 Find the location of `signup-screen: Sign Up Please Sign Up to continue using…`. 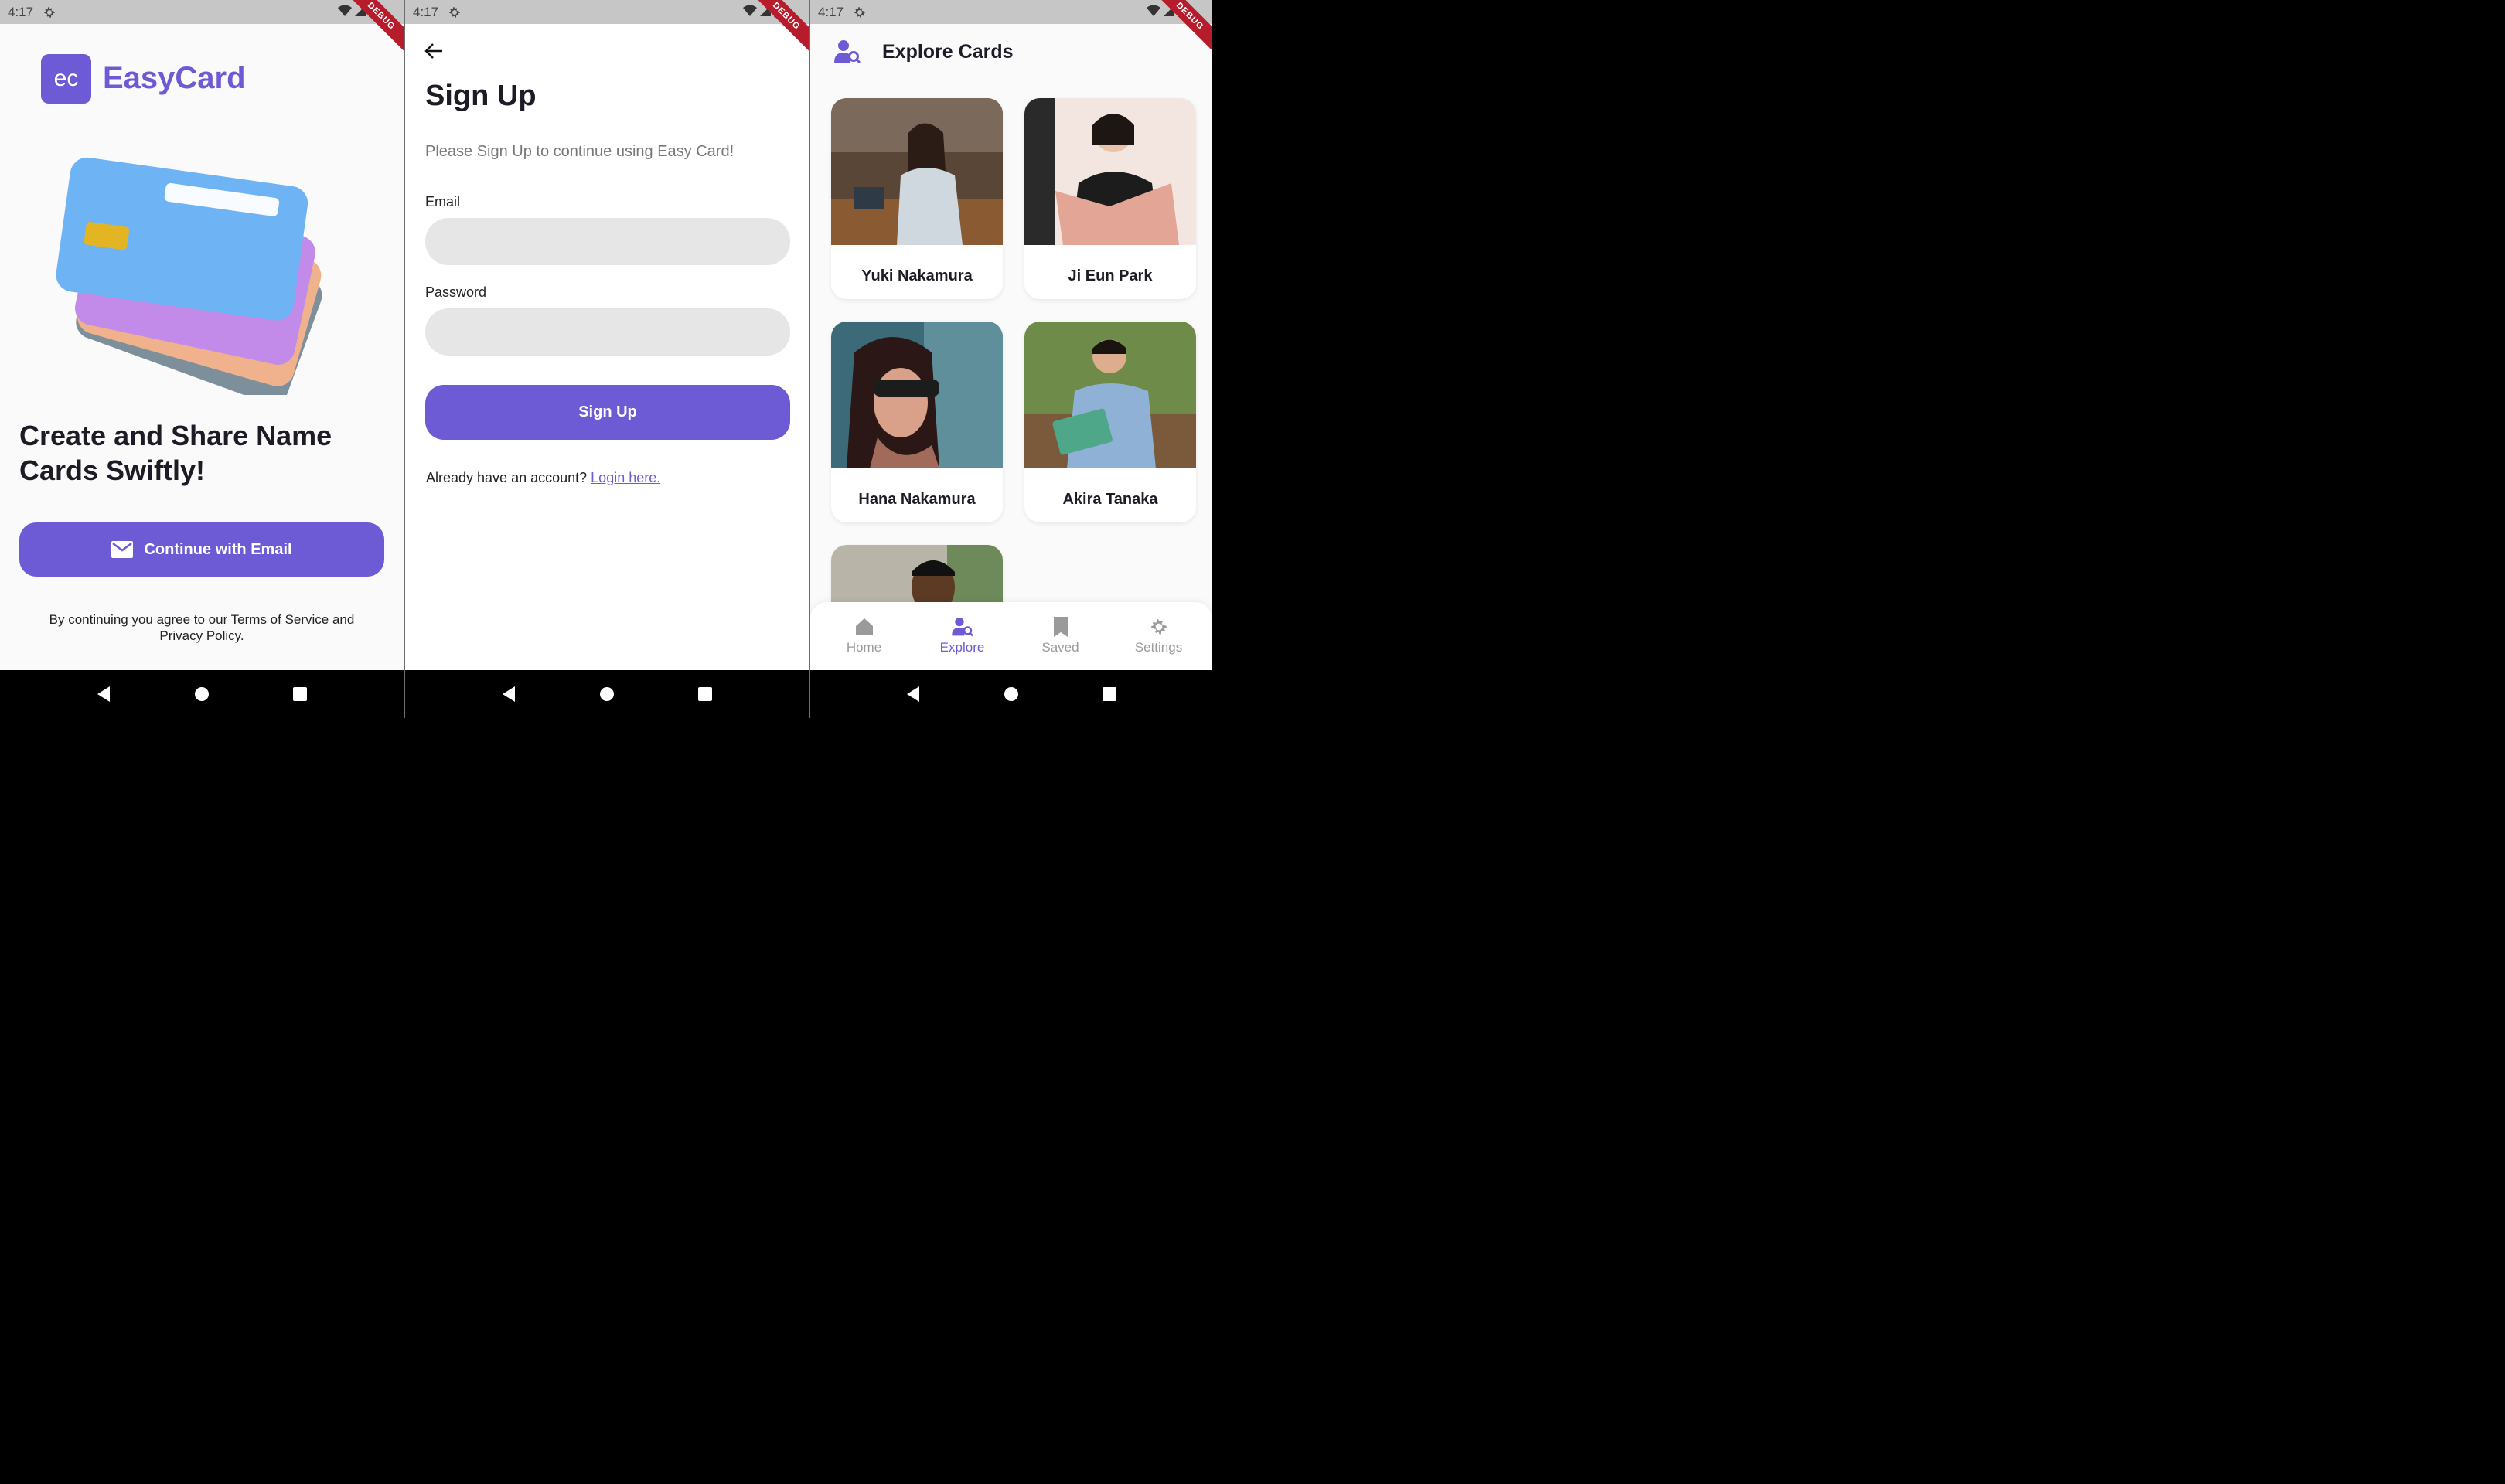

signup-screen: Sign Up Please Sign Up to continue using… is located at coordinates (607, 347).